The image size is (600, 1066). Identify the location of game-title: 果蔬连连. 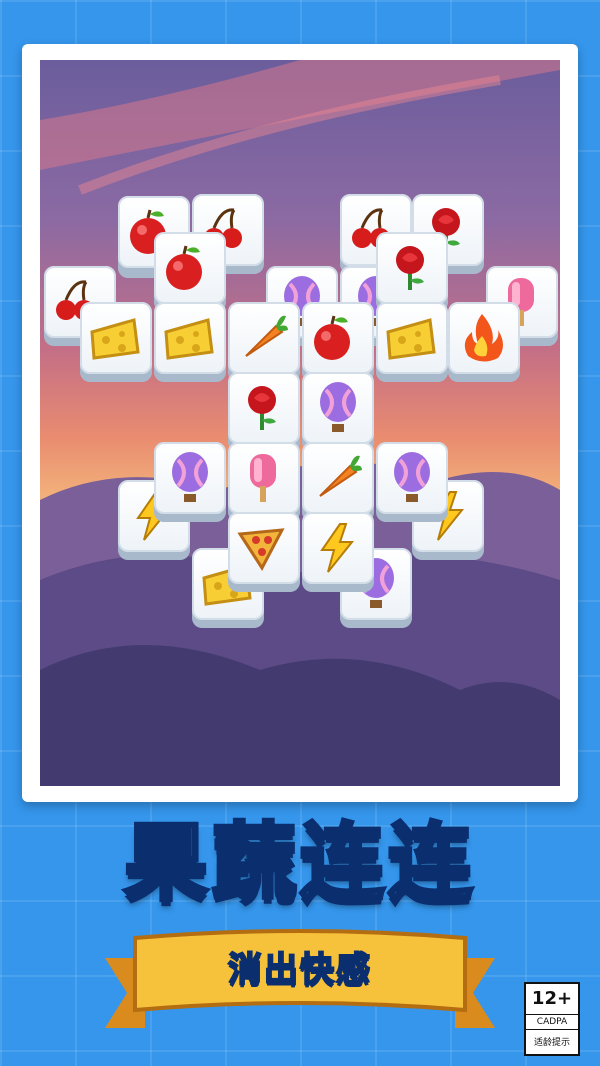
(299, 863).